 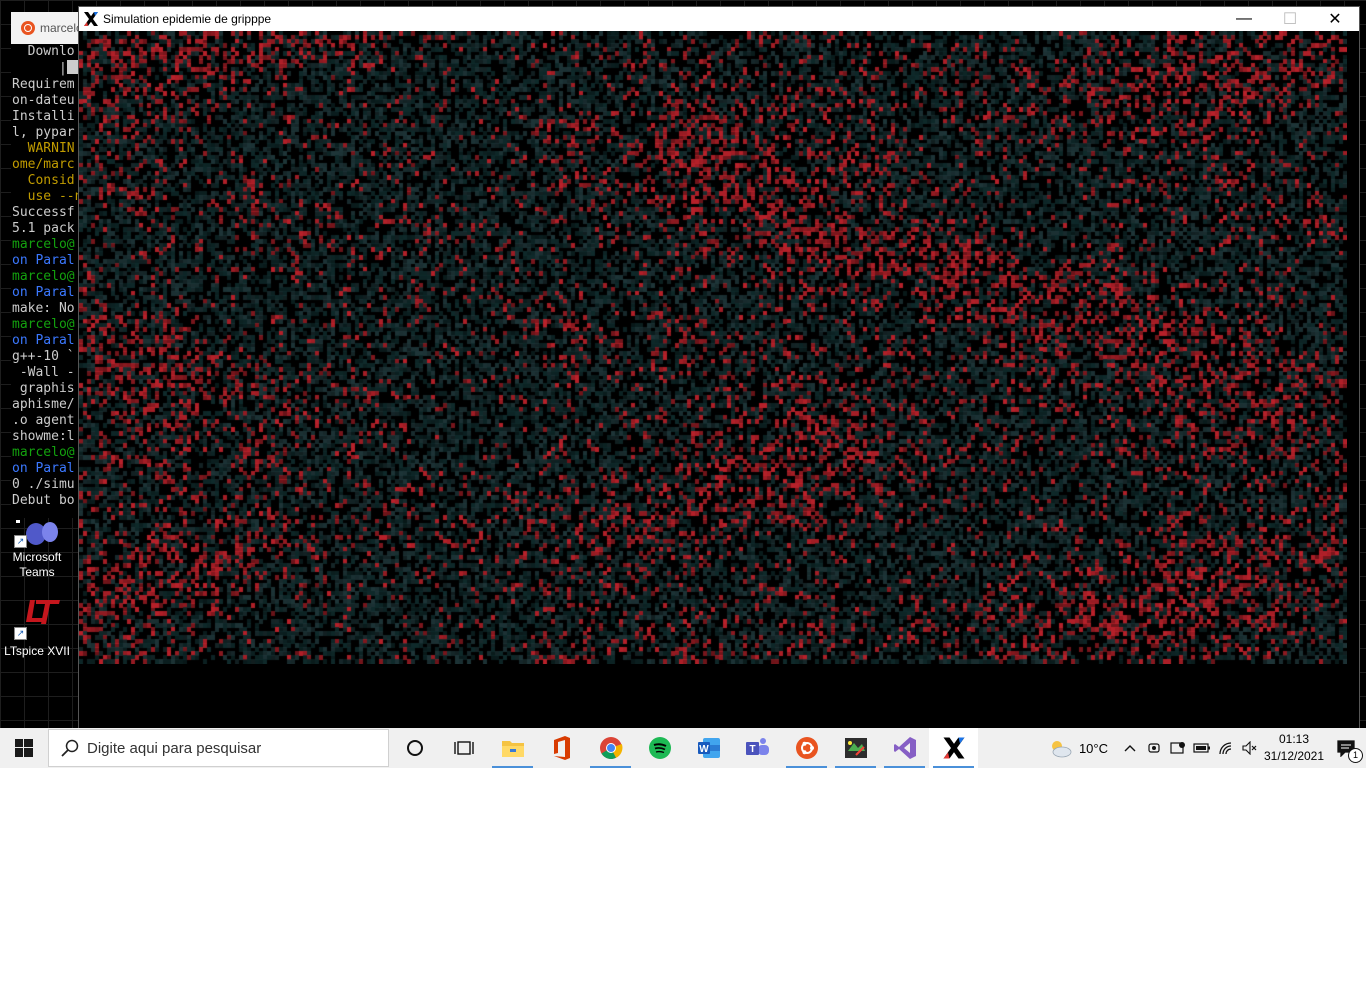 I want to click on weather-temperature: 10°C, so click(x=1093, y=748).